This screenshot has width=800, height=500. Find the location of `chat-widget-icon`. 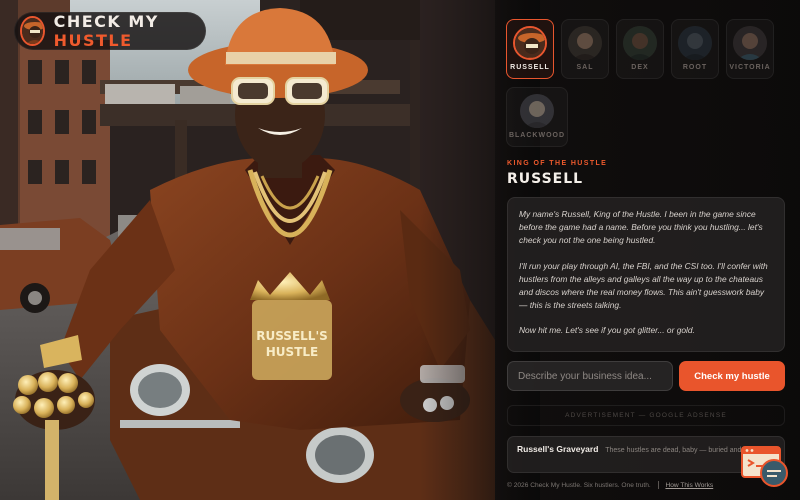

chat-widget-icon is located at coordinates (765, 467).